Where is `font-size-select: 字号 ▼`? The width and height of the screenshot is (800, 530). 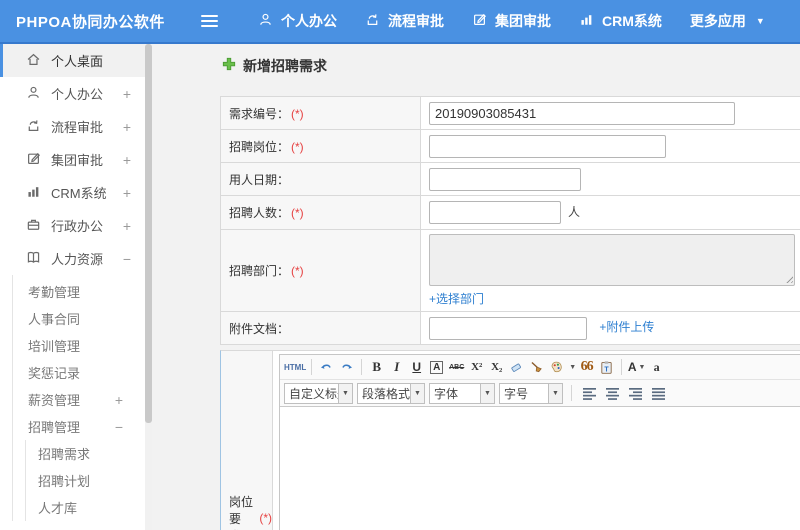
font-size-select: 字号 ▼ is located at coordinates (531, 393).